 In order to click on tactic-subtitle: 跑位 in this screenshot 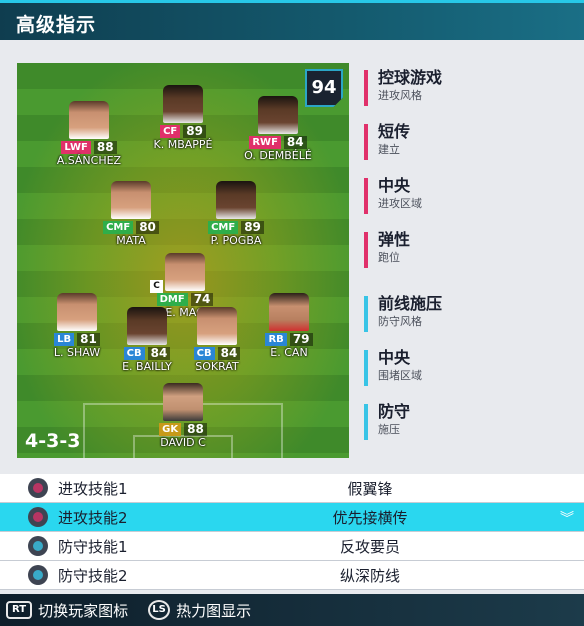, I will do `click(389, 257)`.